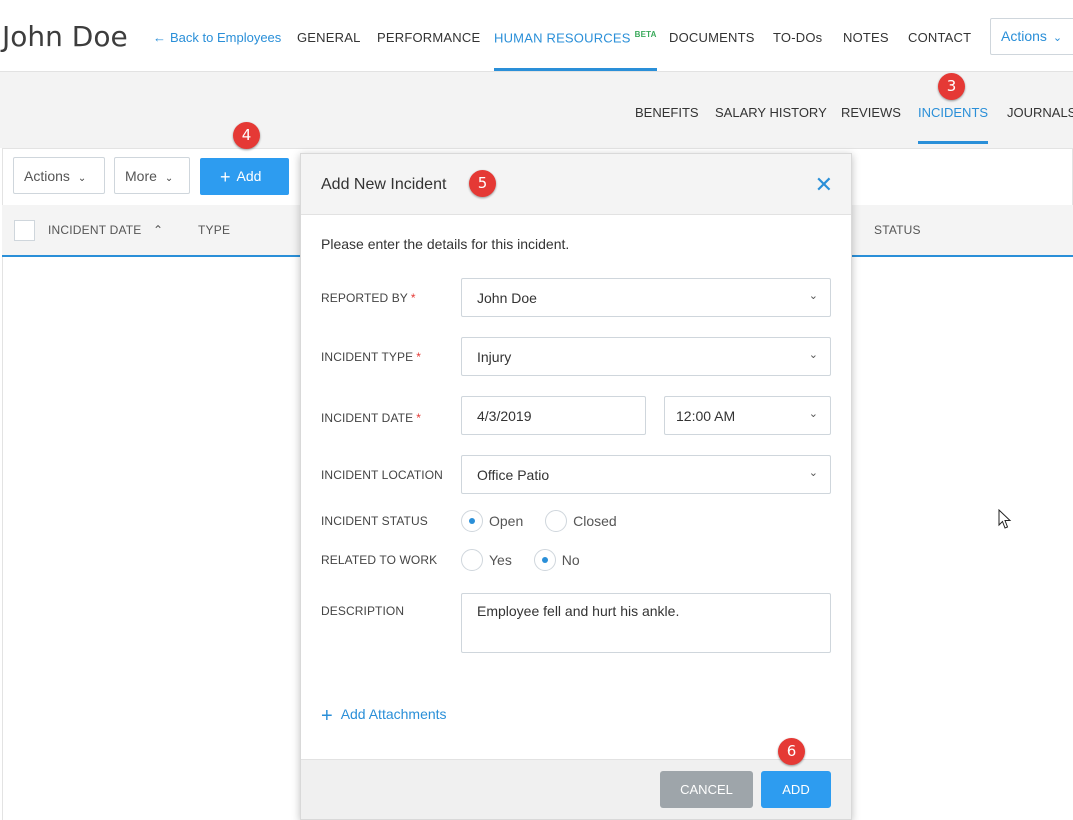 The height and width of the screenshot is (820, 1073). I want to click on tab-performance: PERFORMANCE, so click(428, 37).